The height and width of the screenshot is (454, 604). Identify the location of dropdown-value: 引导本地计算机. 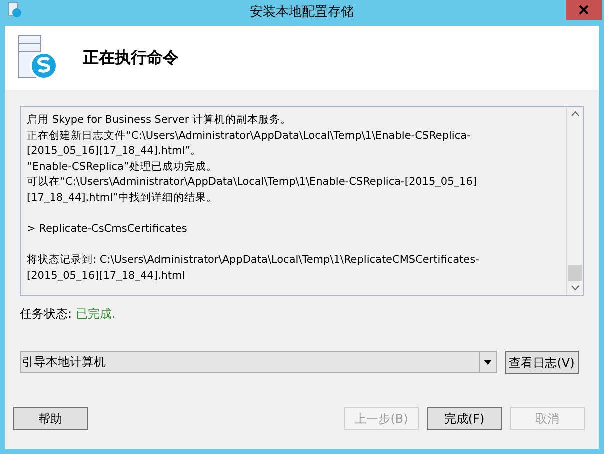
(64, 362).